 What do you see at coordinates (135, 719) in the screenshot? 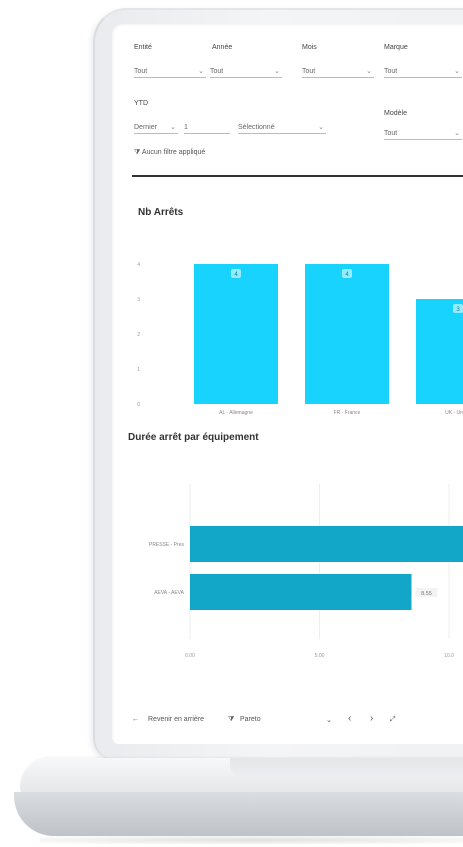
I see `arrow-left-icon: ←` at bounding box center [135, 719].